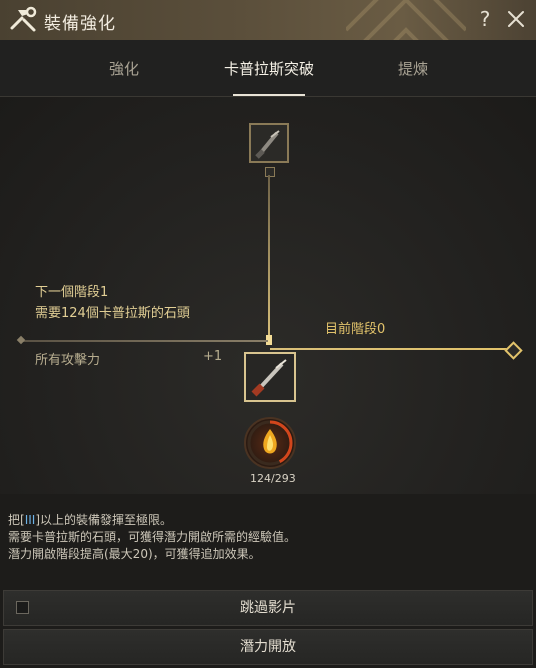 Image resolution: width=536 pixels, height=668 pixels. What do you see at coordinates (80, 24) in the screenshot?
I see `window-title: 裝備強化` at bounding box center [80, 24].